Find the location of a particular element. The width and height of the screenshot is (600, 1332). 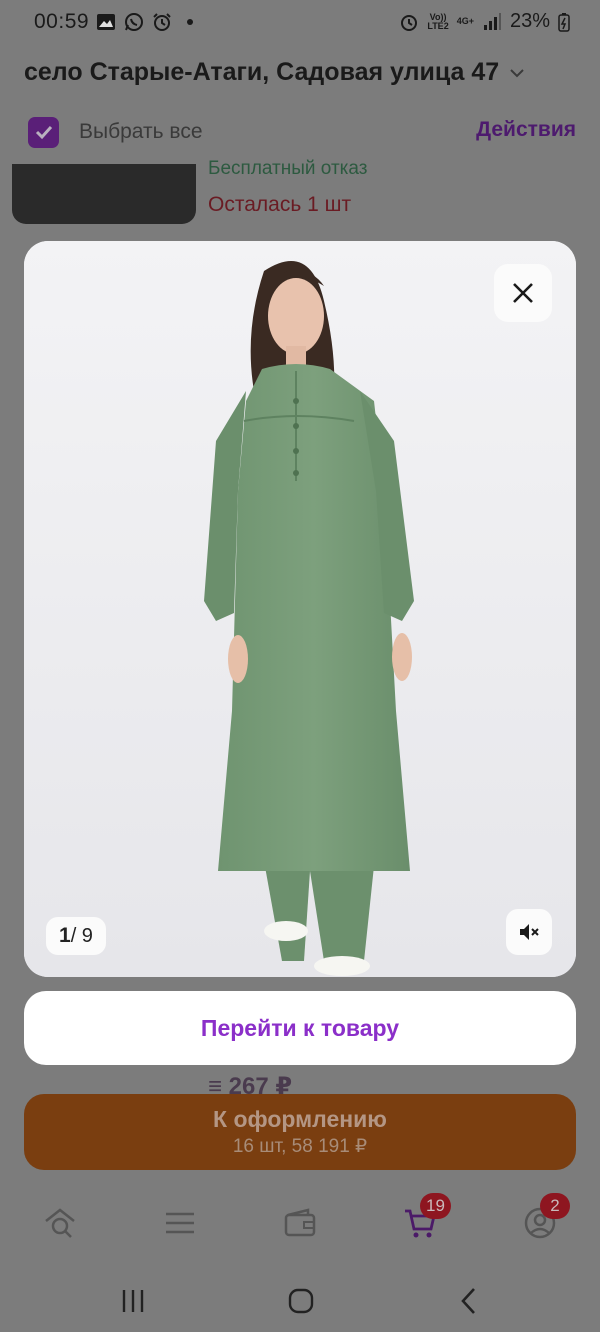

tab-wallet is located at coordinates (302, 1225).